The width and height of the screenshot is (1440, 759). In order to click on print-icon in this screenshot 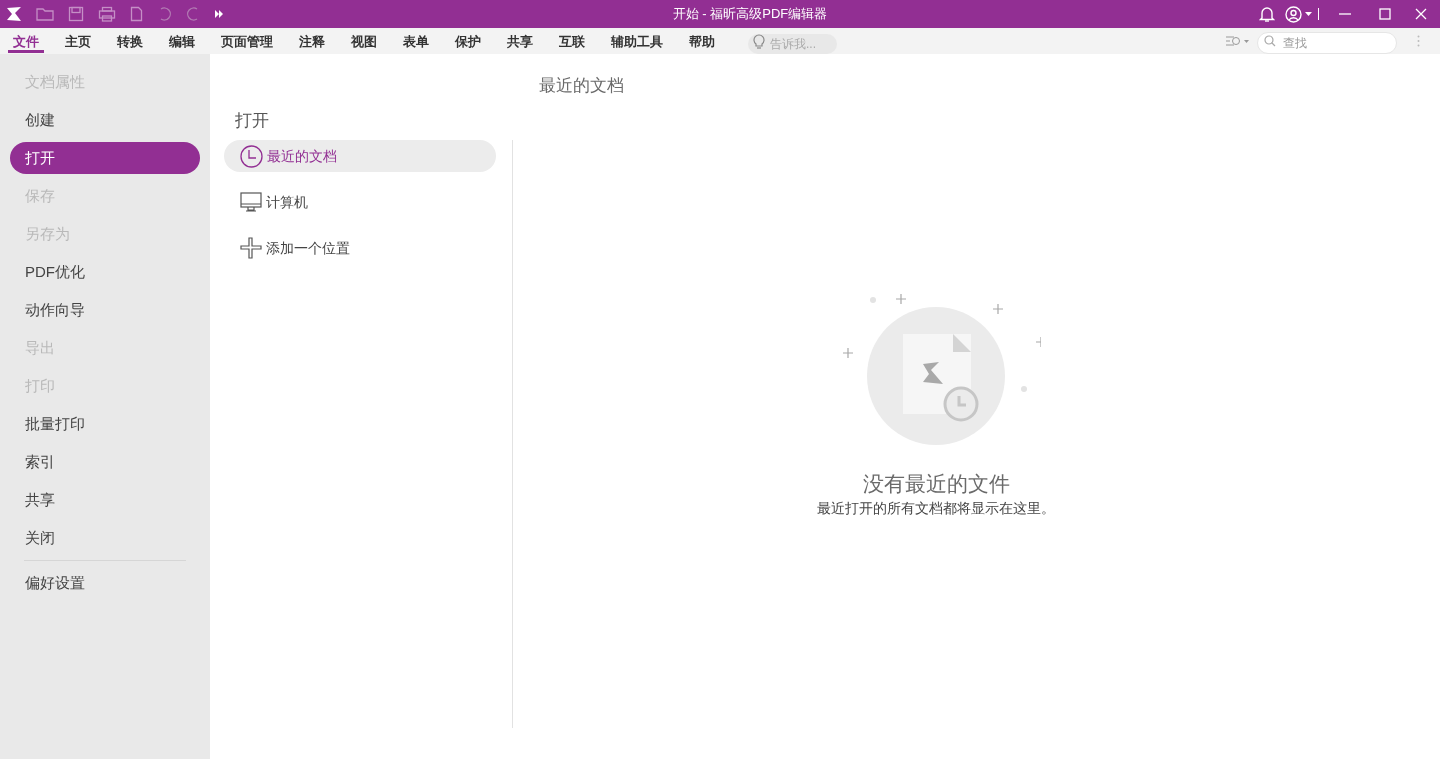, I will do `click(107, 14)`.